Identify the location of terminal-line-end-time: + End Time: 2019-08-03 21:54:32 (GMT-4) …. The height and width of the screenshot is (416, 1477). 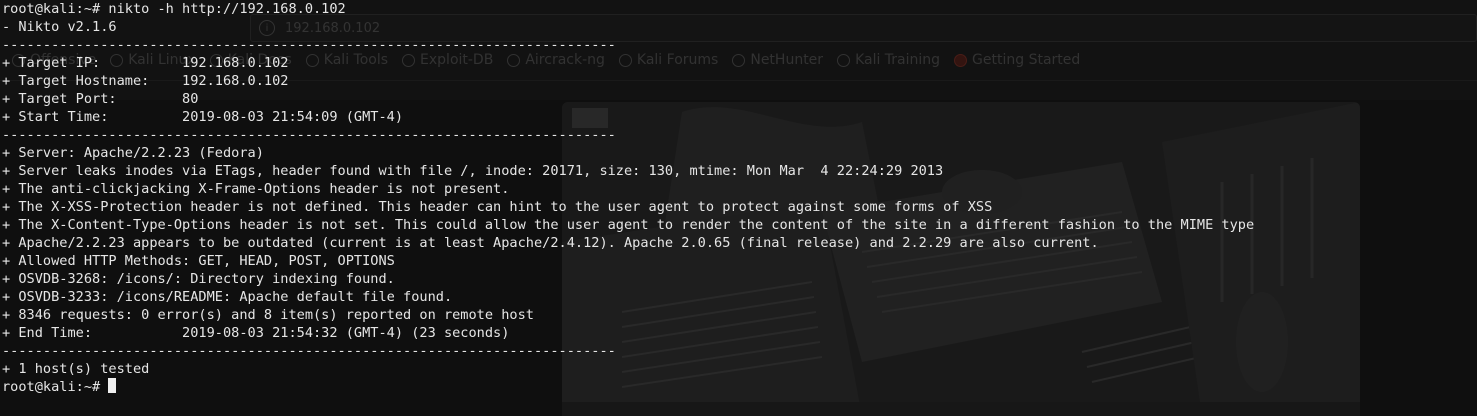
(256, 333).